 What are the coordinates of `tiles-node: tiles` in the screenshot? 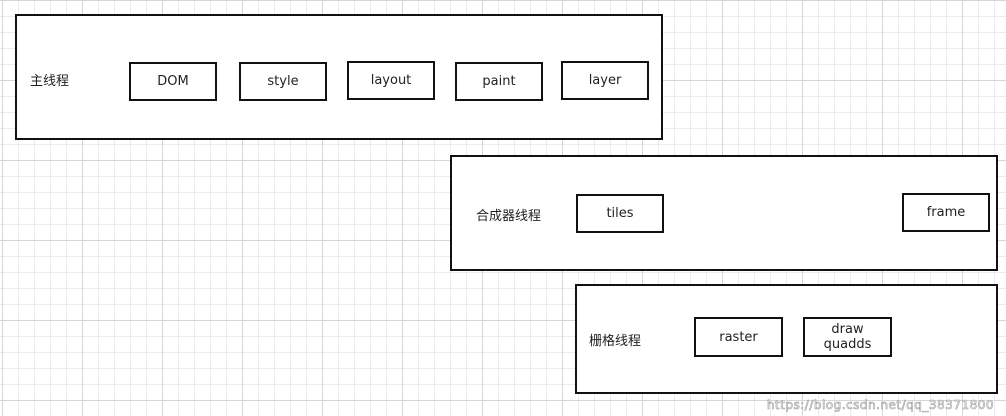 It's located at (620, 213).